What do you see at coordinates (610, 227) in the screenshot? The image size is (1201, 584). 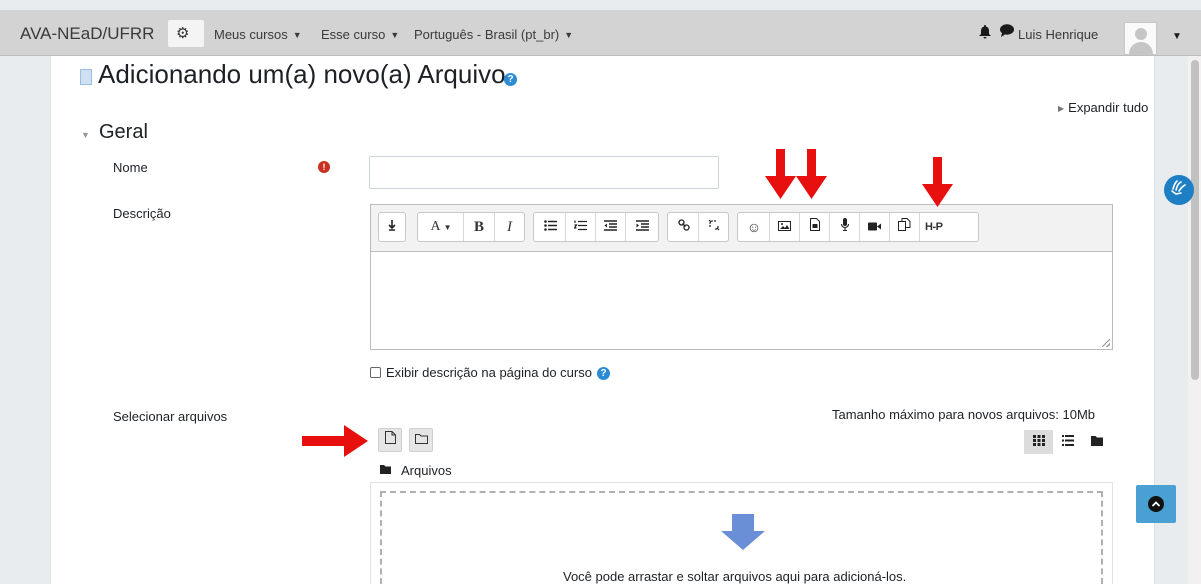 I see `outdent-icon` at bounding box center [610, 227].